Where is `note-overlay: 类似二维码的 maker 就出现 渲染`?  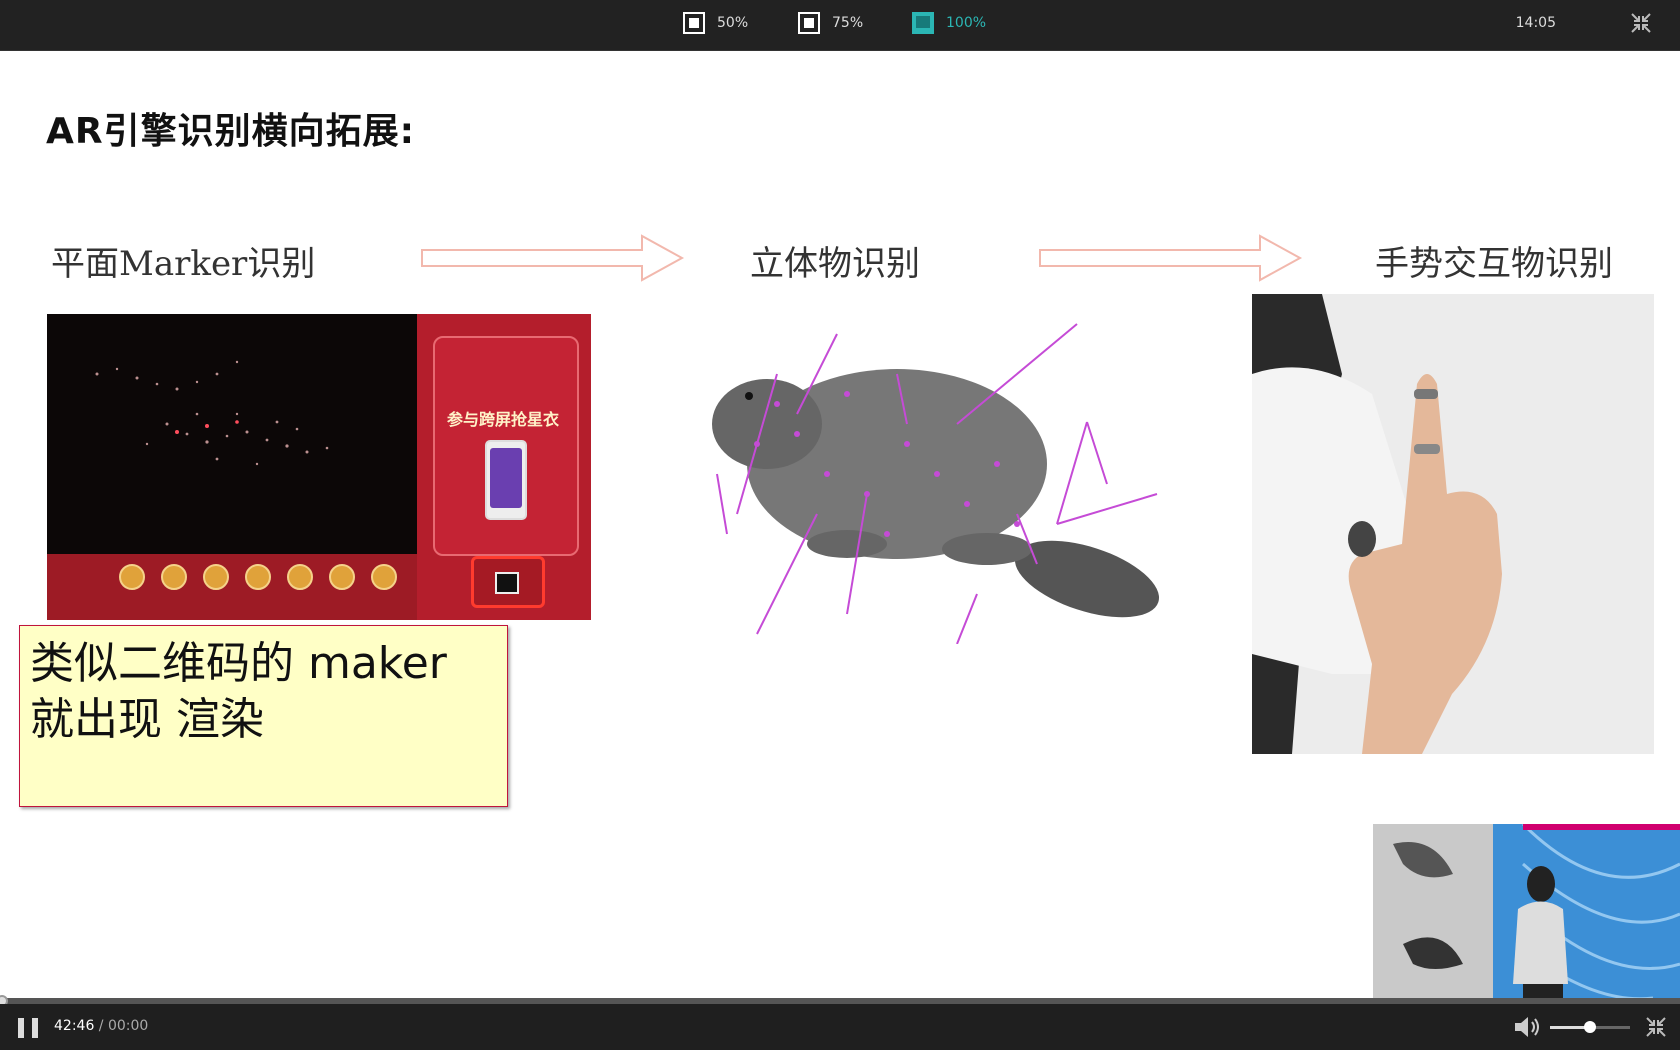
note-overlay: 类似二维码的 maker 就出现 渲染 is located at coordinates (263, 716).